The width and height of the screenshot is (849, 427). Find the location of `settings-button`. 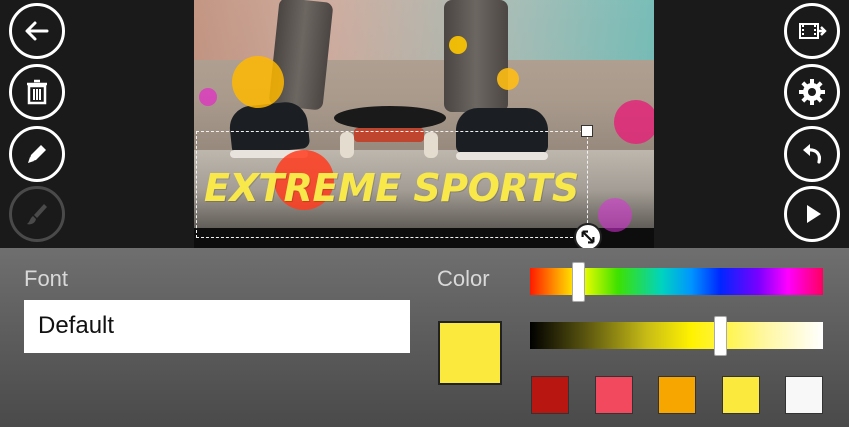

settings-button is located at coordinates (812, 92).